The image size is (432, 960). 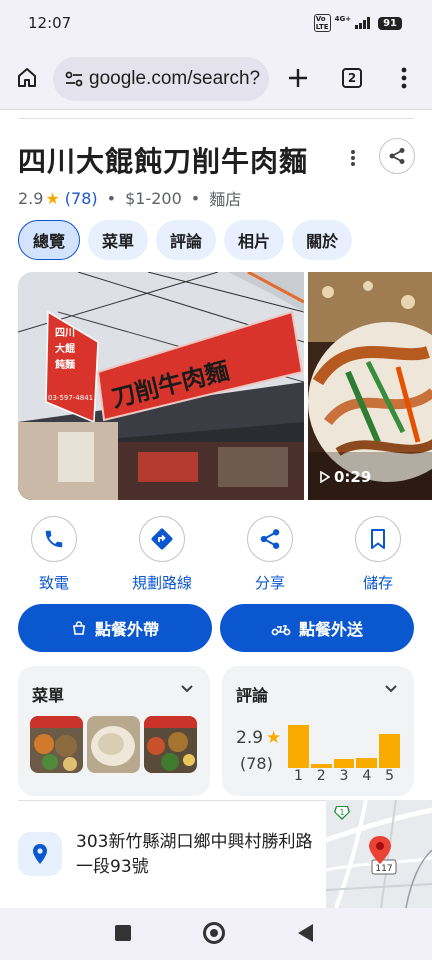 What do you see at coordinates (322, 23) in the screenshot?
I see `volte-icon: Vo LTE` at bounding box center [322, 23].